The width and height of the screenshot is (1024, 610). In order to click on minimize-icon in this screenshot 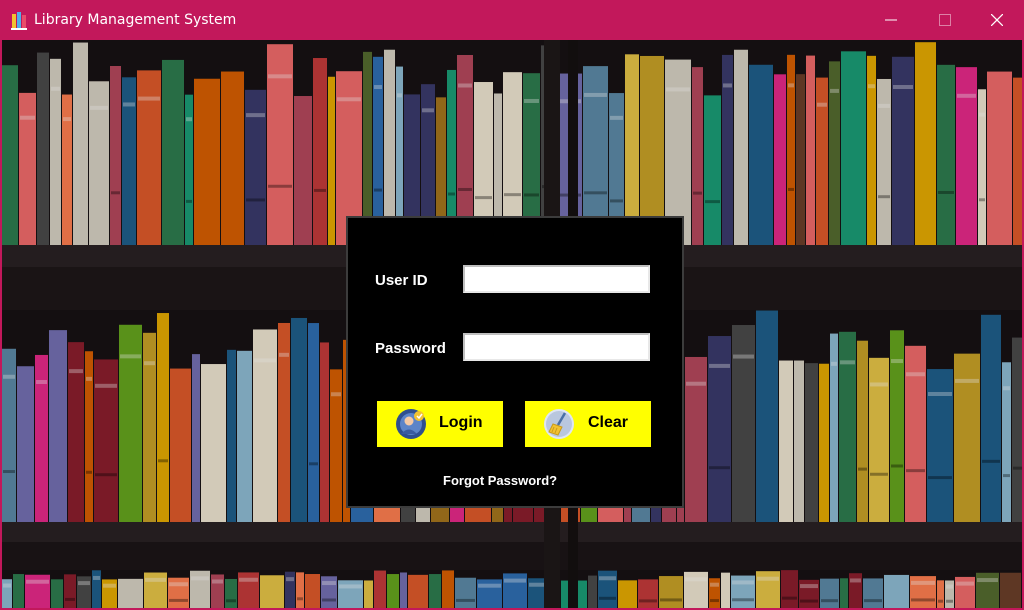, I will do `click(891, 20)`.